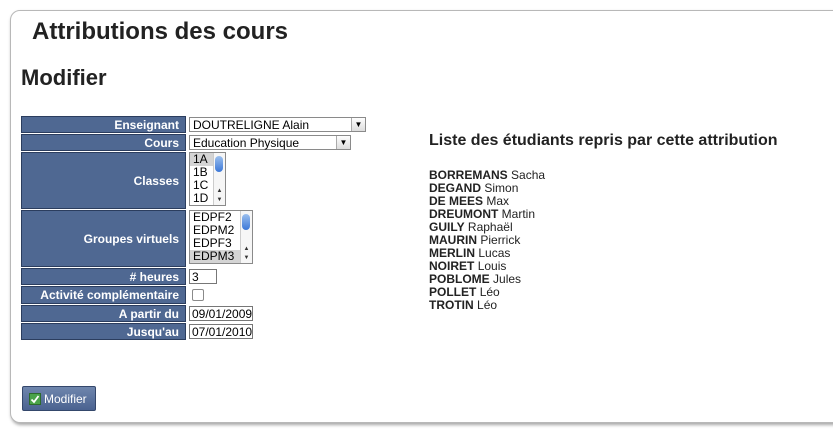  I want to click on cours-select: Education Physique ▼, so click(270, 142).